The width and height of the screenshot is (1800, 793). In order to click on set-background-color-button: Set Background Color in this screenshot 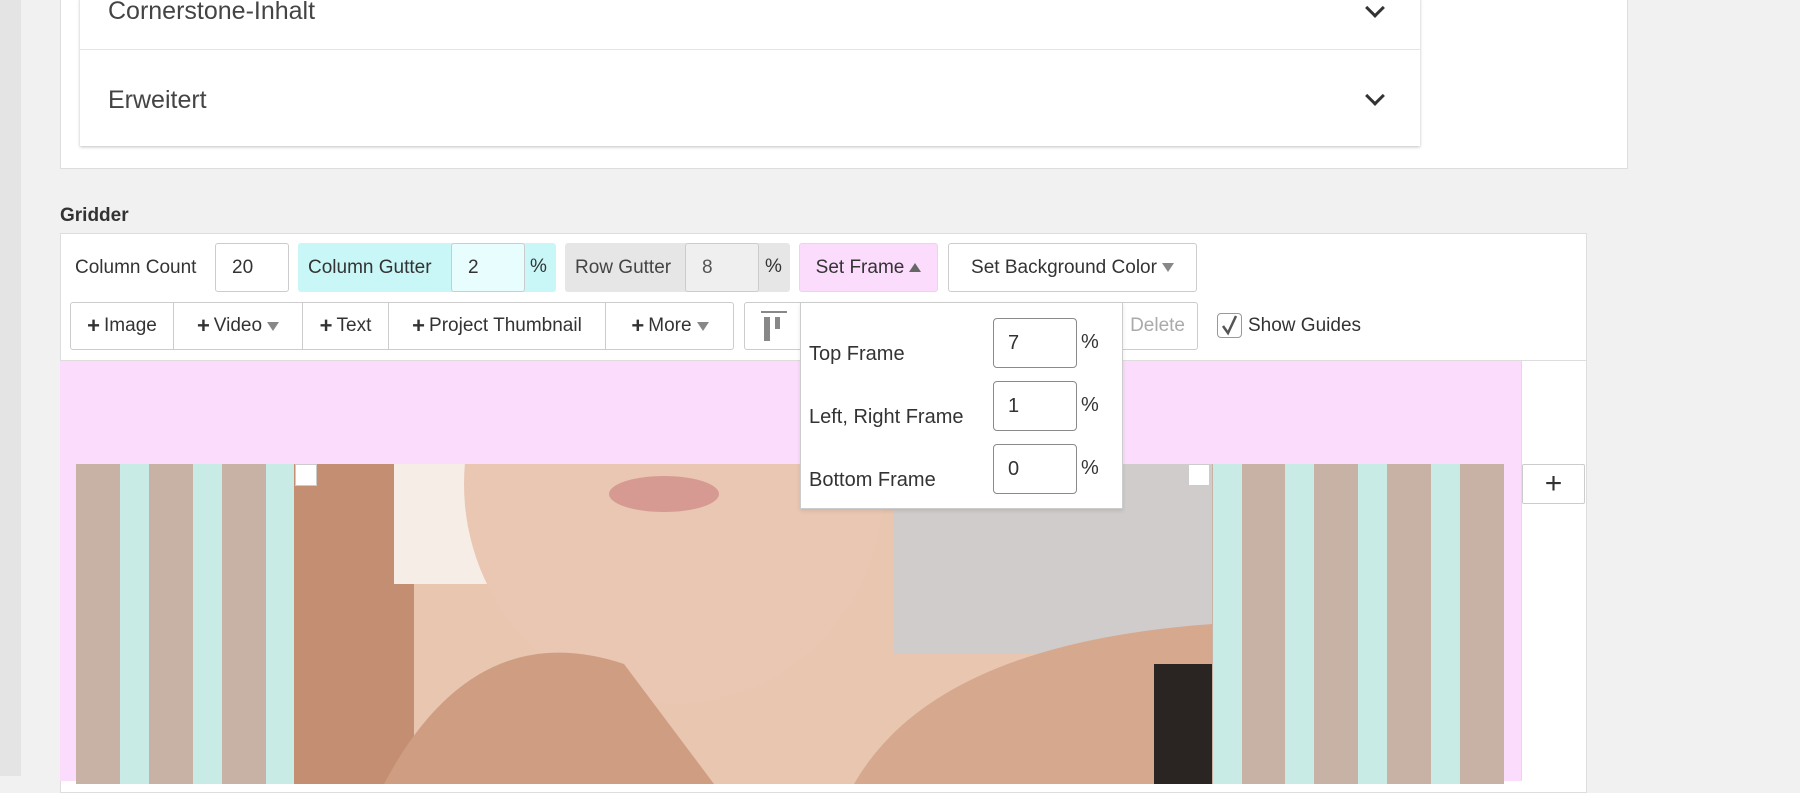, I will do `click(1072, 267)`.